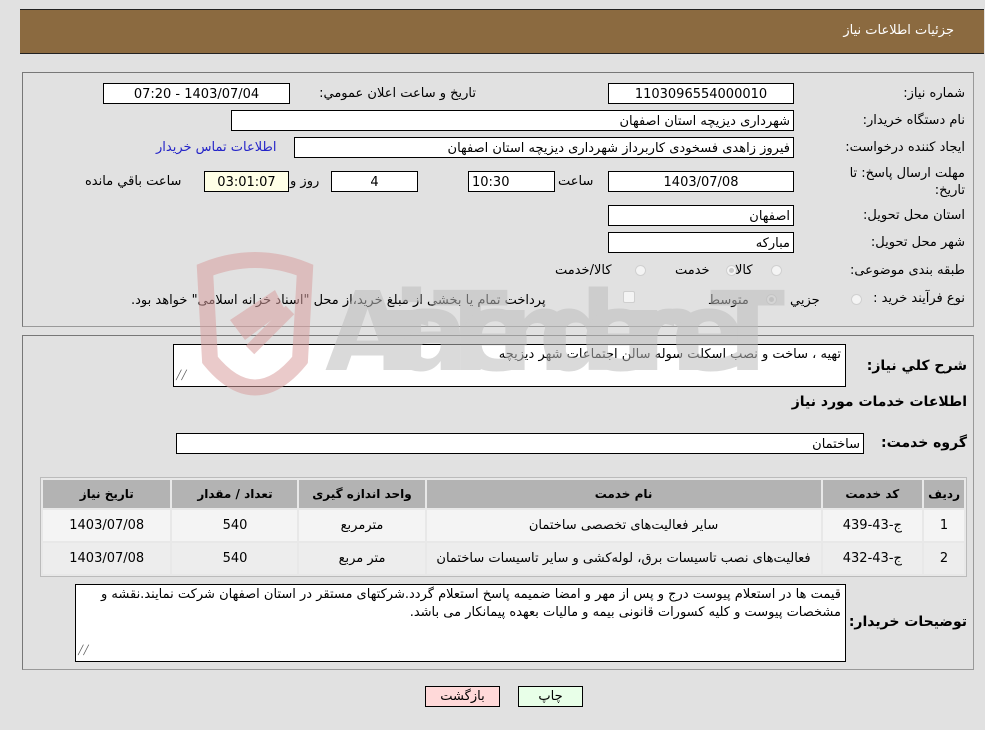  What do you see at coordinates (776, 270) in the screenshot?
I see `category-radio-goods` at bounding box center [776, 270].